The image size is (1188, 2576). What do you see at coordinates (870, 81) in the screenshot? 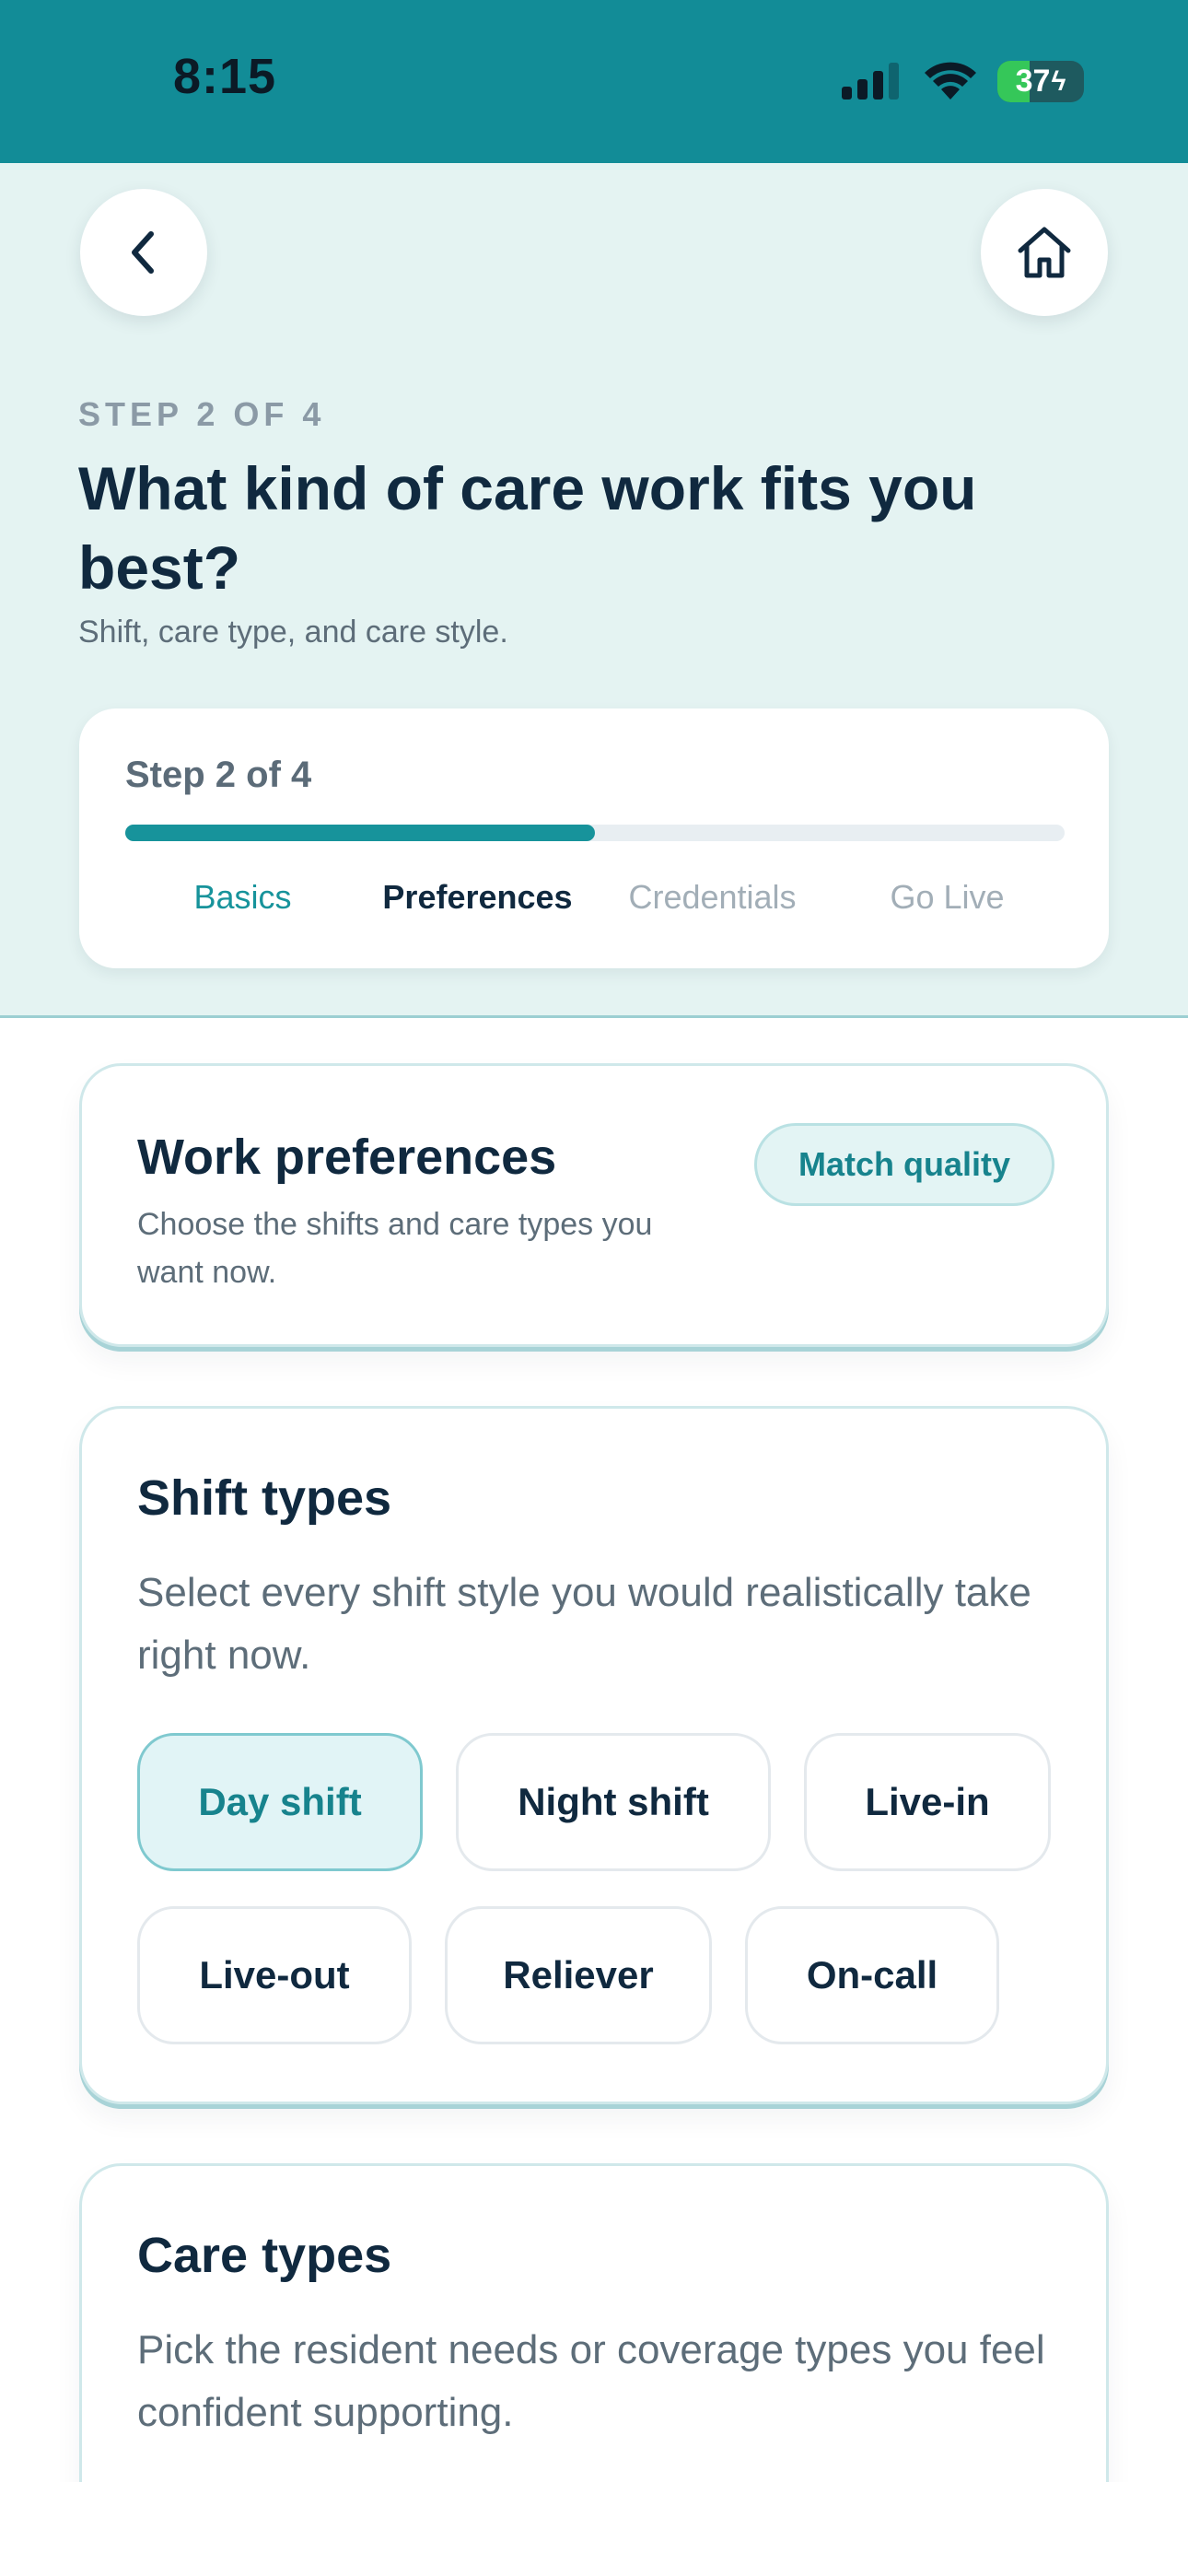
I see `cellular-signal-icon` at bounding box center [870, 81].